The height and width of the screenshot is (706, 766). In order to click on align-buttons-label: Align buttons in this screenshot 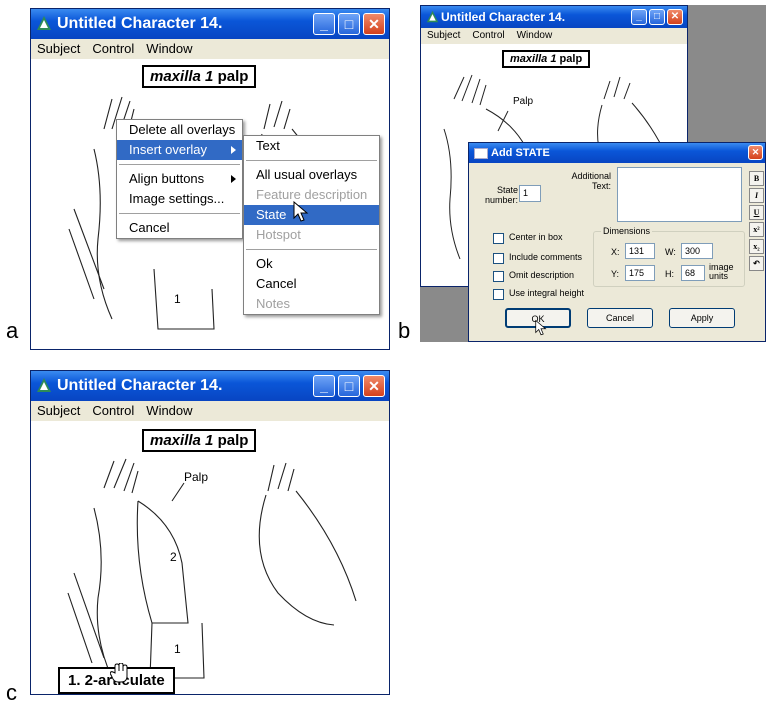, I will do `click(167, 178)`.